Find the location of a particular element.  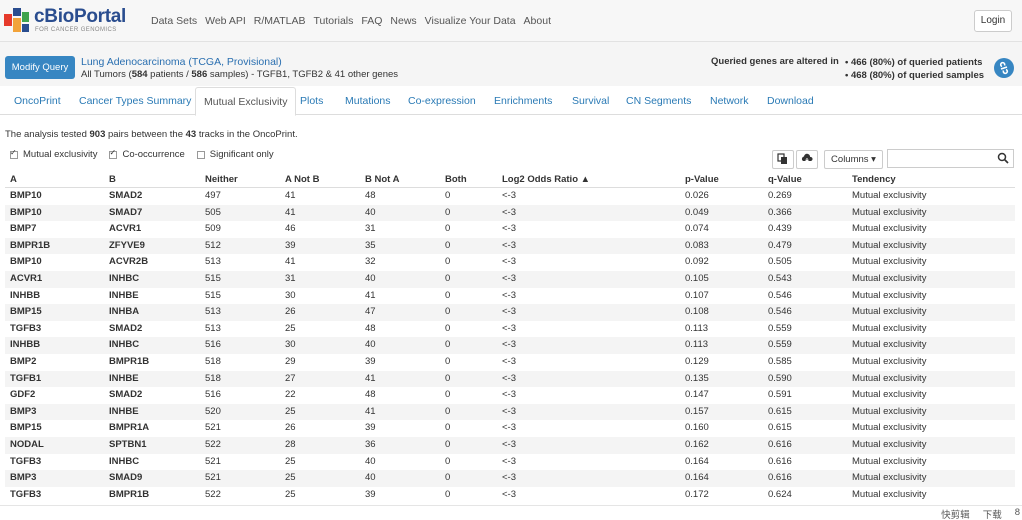

filter-co-occurrence: Co-occurrence is located at coordinates (147, 154).